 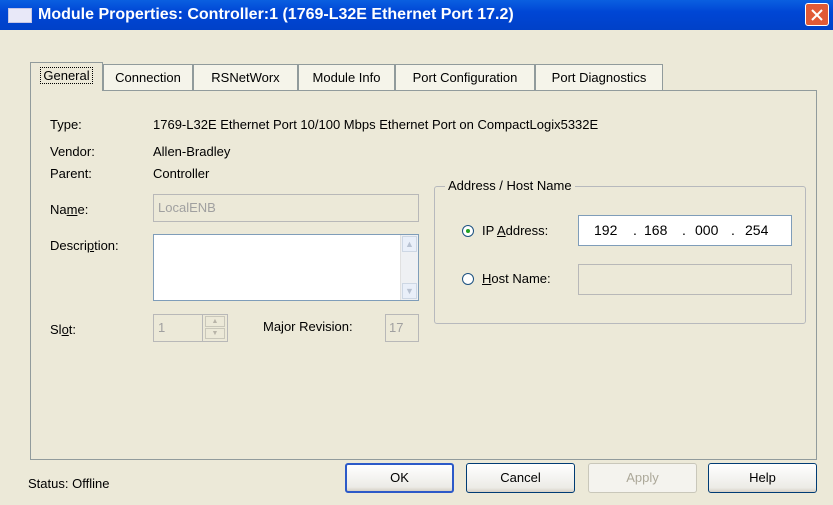 I want to click on tab-connection: Connection, so click(x=148, y=77).